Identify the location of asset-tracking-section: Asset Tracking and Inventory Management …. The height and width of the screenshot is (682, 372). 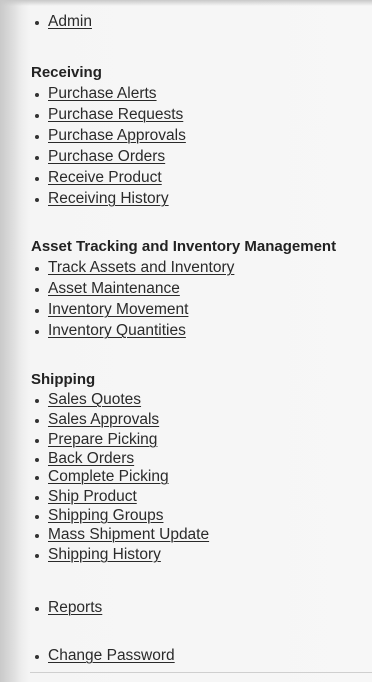
(184, 289).